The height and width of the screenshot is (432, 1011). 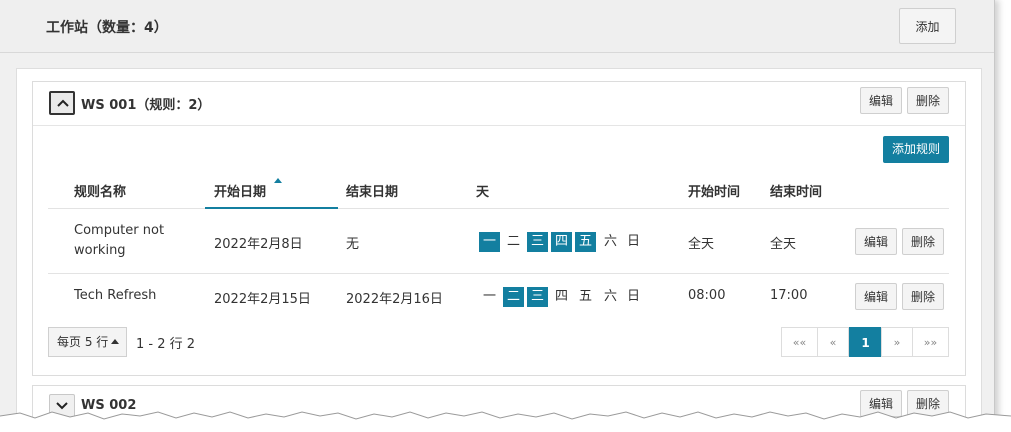 I want to click on end-time: 全天, so click(x=783, y=244).